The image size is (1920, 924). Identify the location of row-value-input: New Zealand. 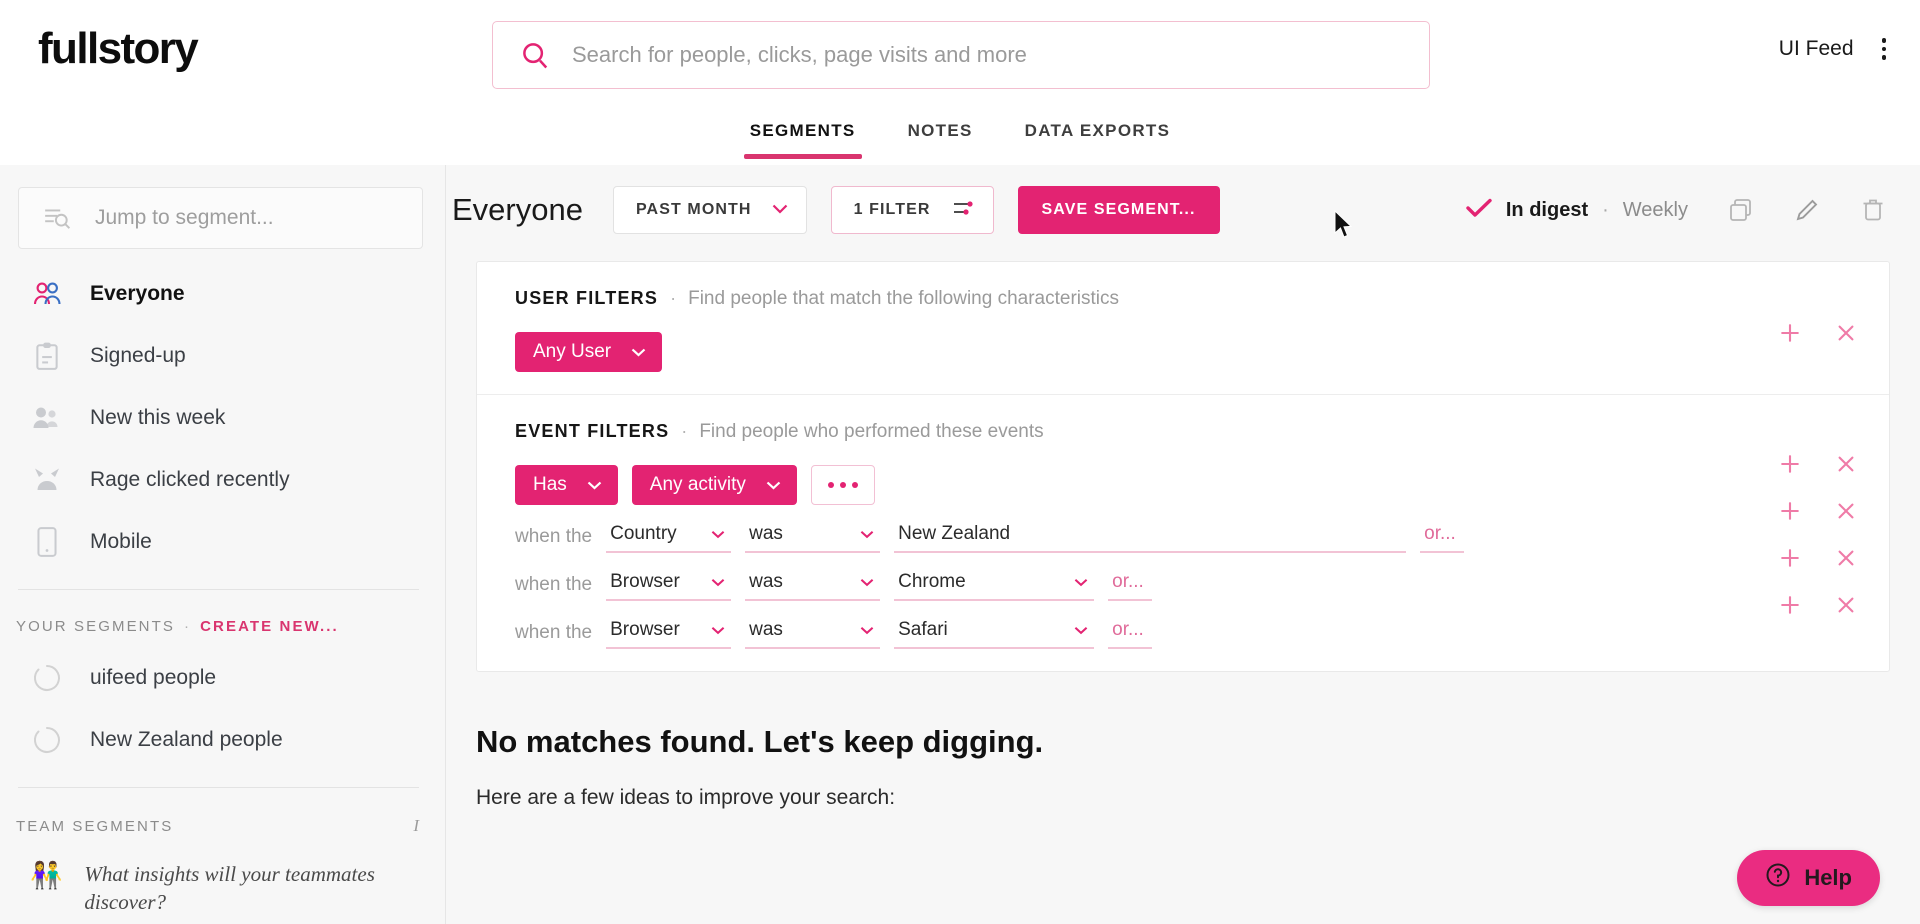
(1150, 538).